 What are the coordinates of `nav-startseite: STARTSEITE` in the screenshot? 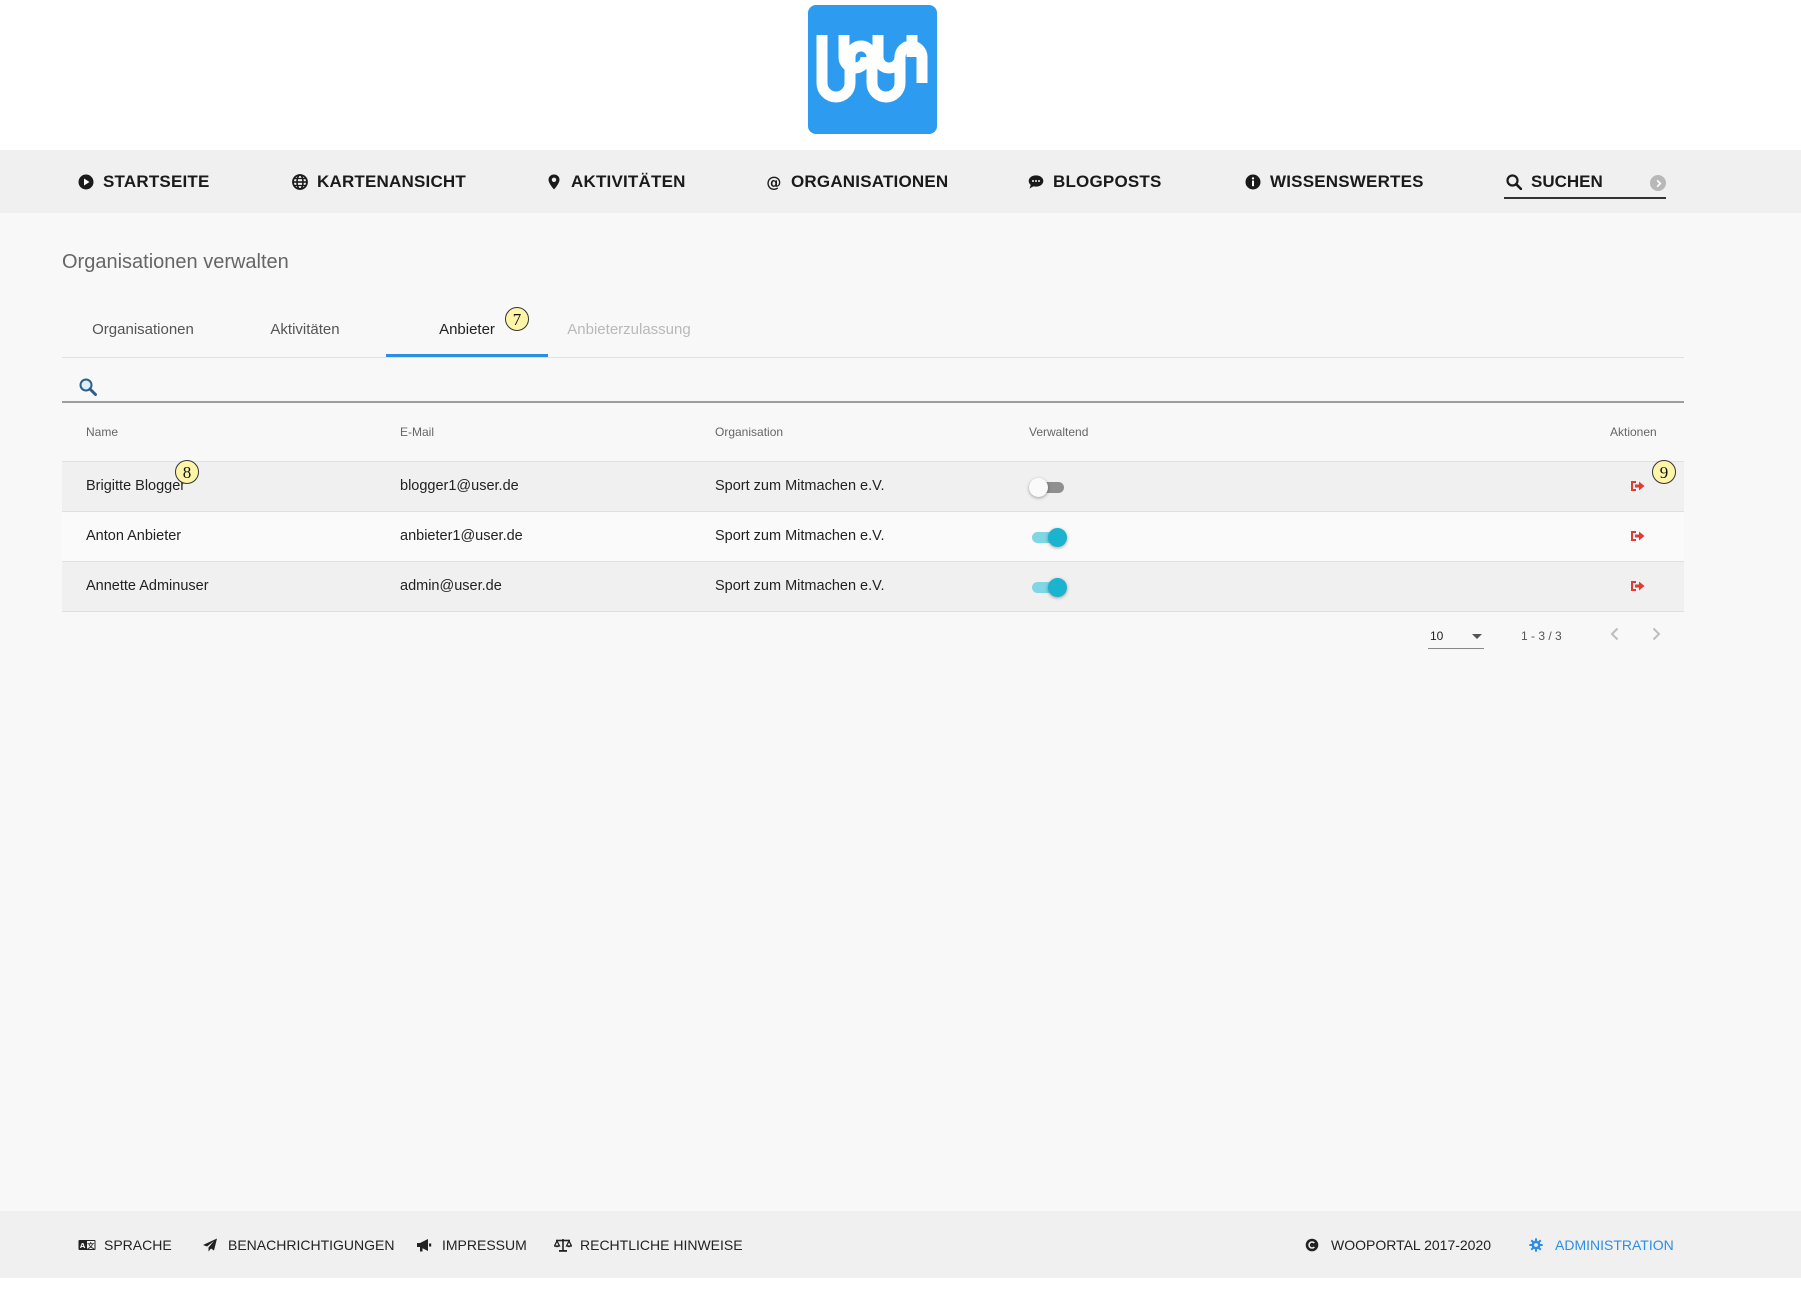 It's located at (144, 181).